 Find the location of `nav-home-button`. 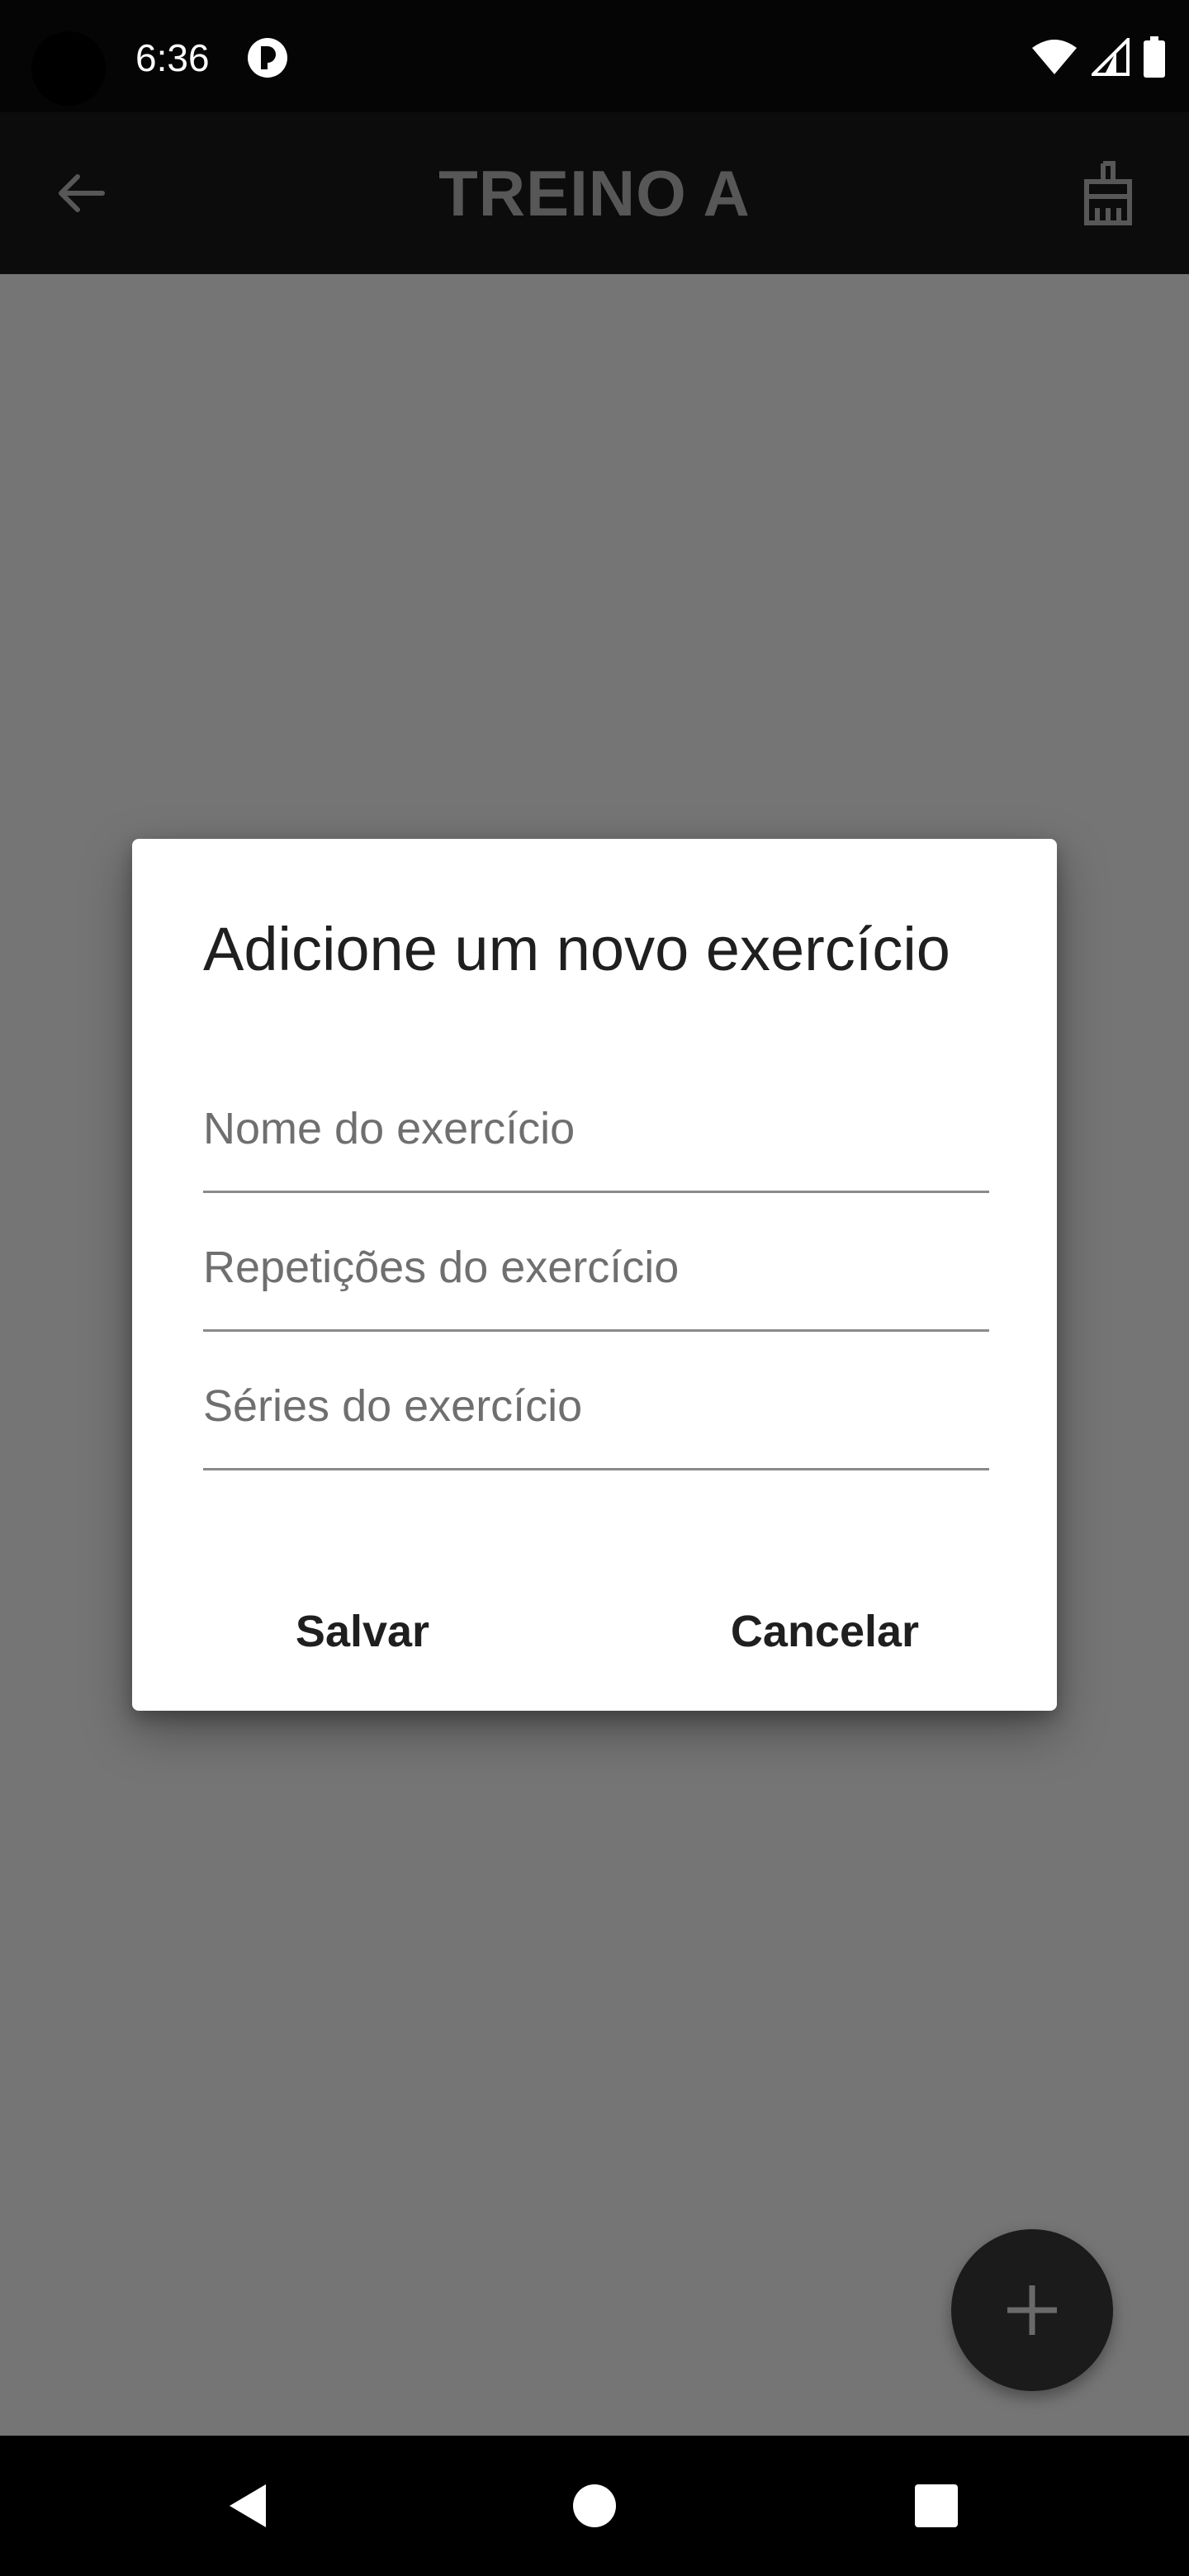

nav-home-button is located at coordinates (594, 2506).